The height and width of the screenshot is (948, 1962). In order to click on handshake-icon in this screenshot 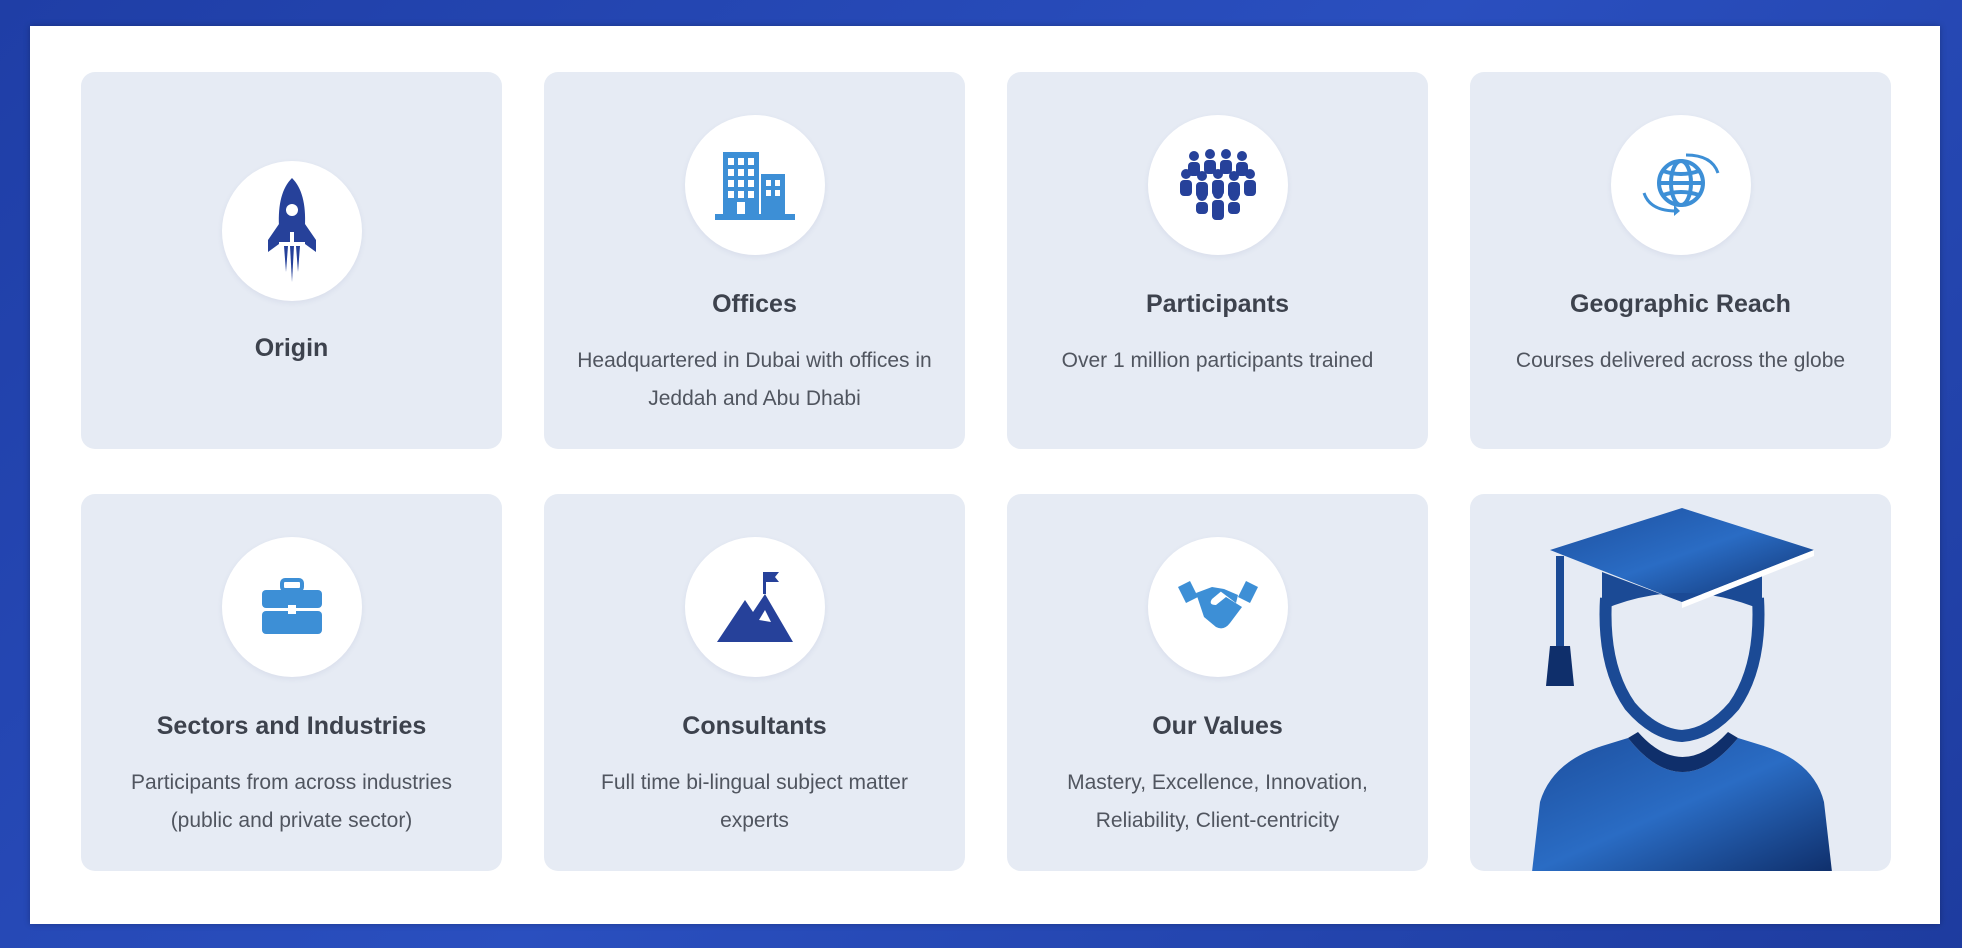, I will do `click(1217, 605)`.